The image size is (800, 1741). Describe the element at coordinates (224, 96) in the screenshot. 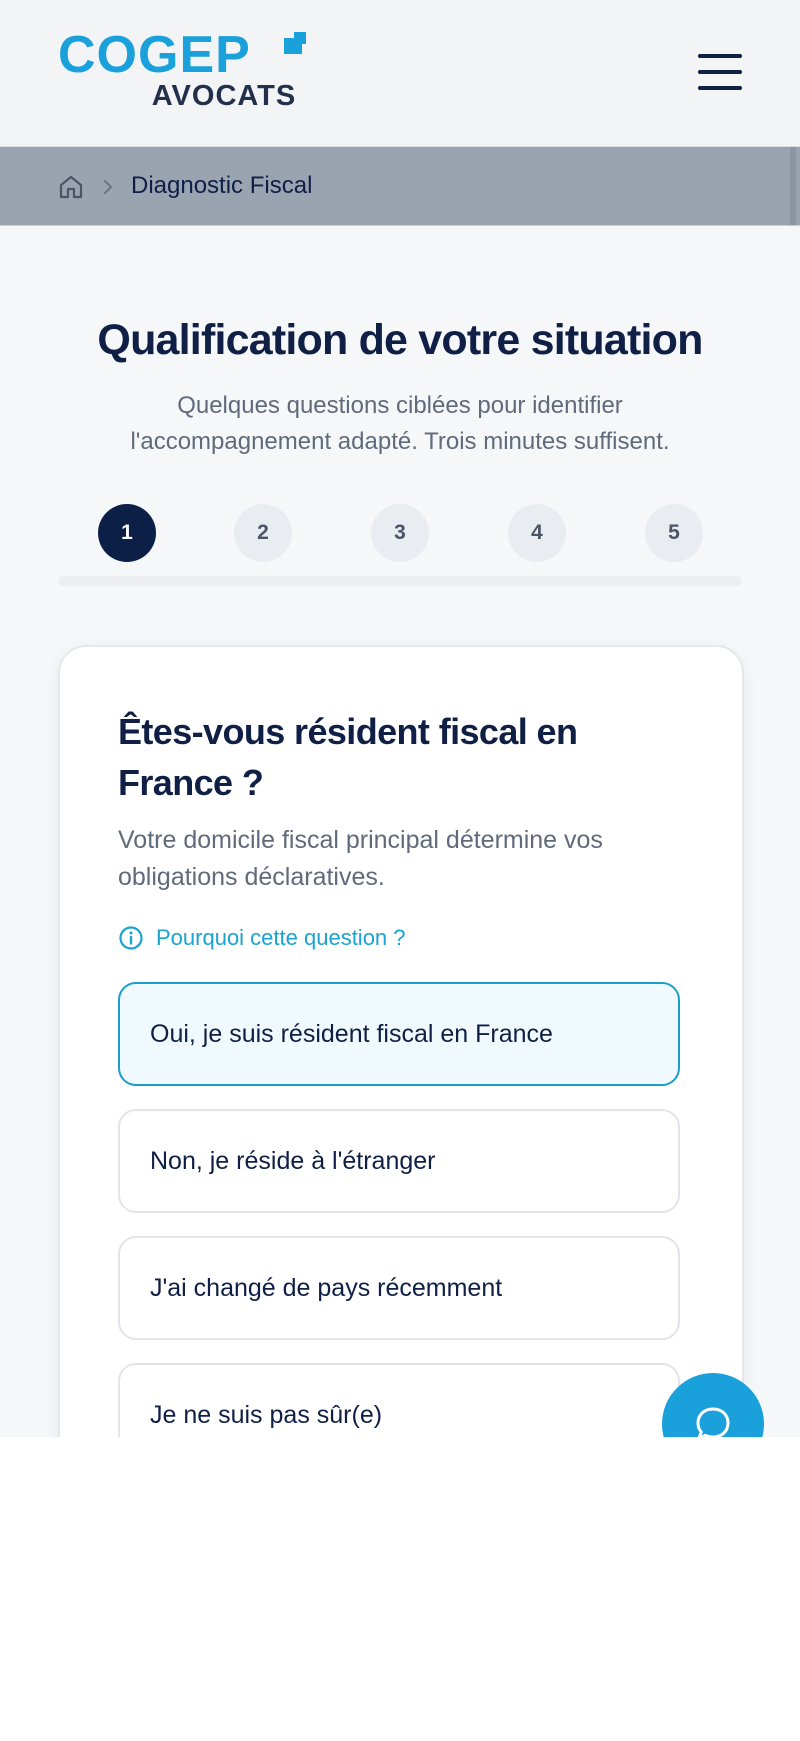

I see `logo-sub-text: AVOCATS` at that location.